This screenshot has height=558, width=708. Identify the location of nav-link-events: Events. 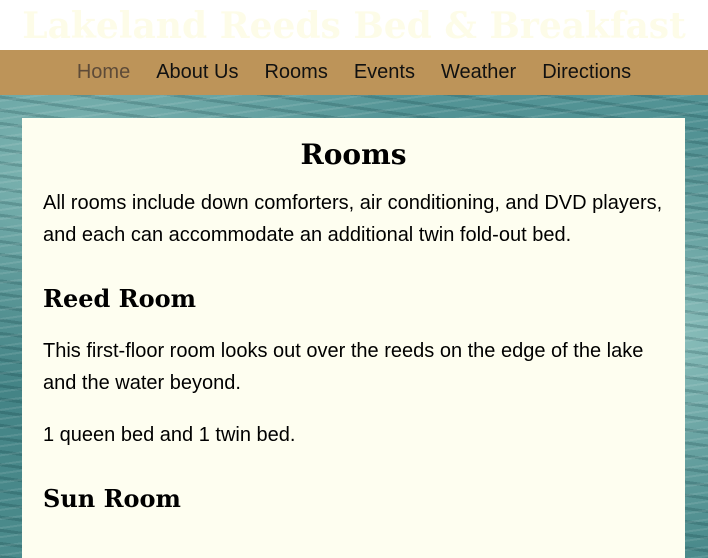
(384, 72).